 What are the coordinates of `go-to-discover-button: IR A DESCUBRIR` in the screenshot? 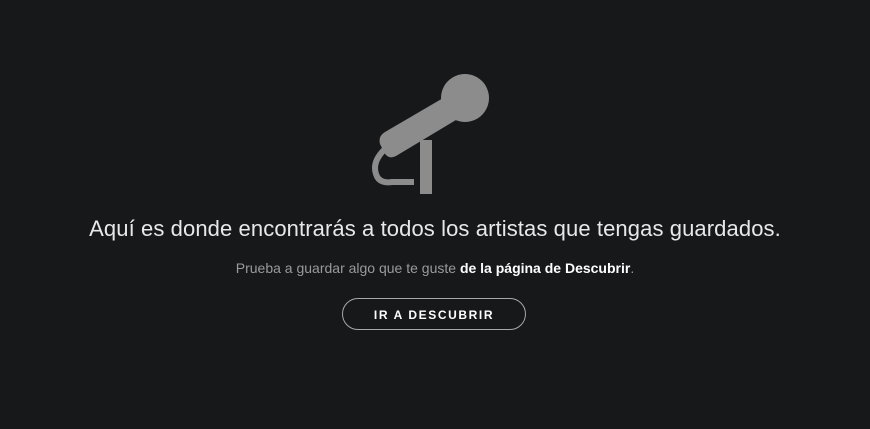 It's located at (434, 314).